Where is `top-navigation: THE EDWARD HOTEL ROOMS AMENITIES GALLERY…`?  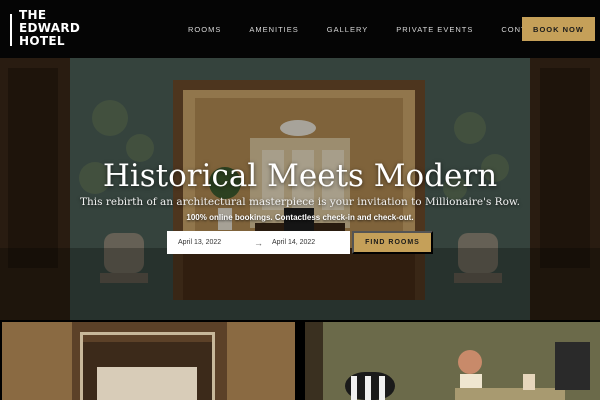
top-navigation: THE EDWARD HOTEL ROOMS AMENITIES GALLERY… is located at coordinates (300, 29).